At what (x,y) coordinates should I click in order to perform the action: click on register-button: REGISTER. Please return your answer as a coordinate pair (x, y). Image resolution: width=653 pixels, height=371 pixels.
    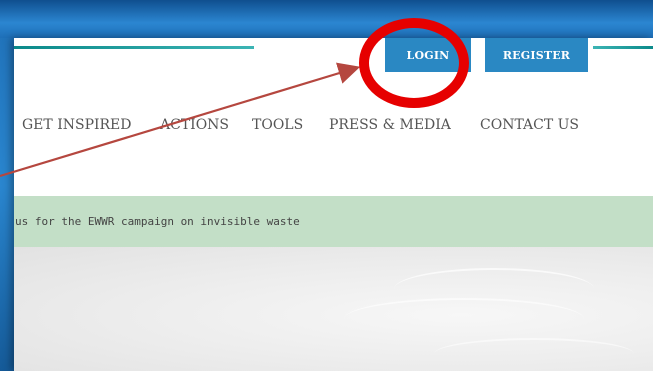
    Looking at the image, I should click on (536, 55).